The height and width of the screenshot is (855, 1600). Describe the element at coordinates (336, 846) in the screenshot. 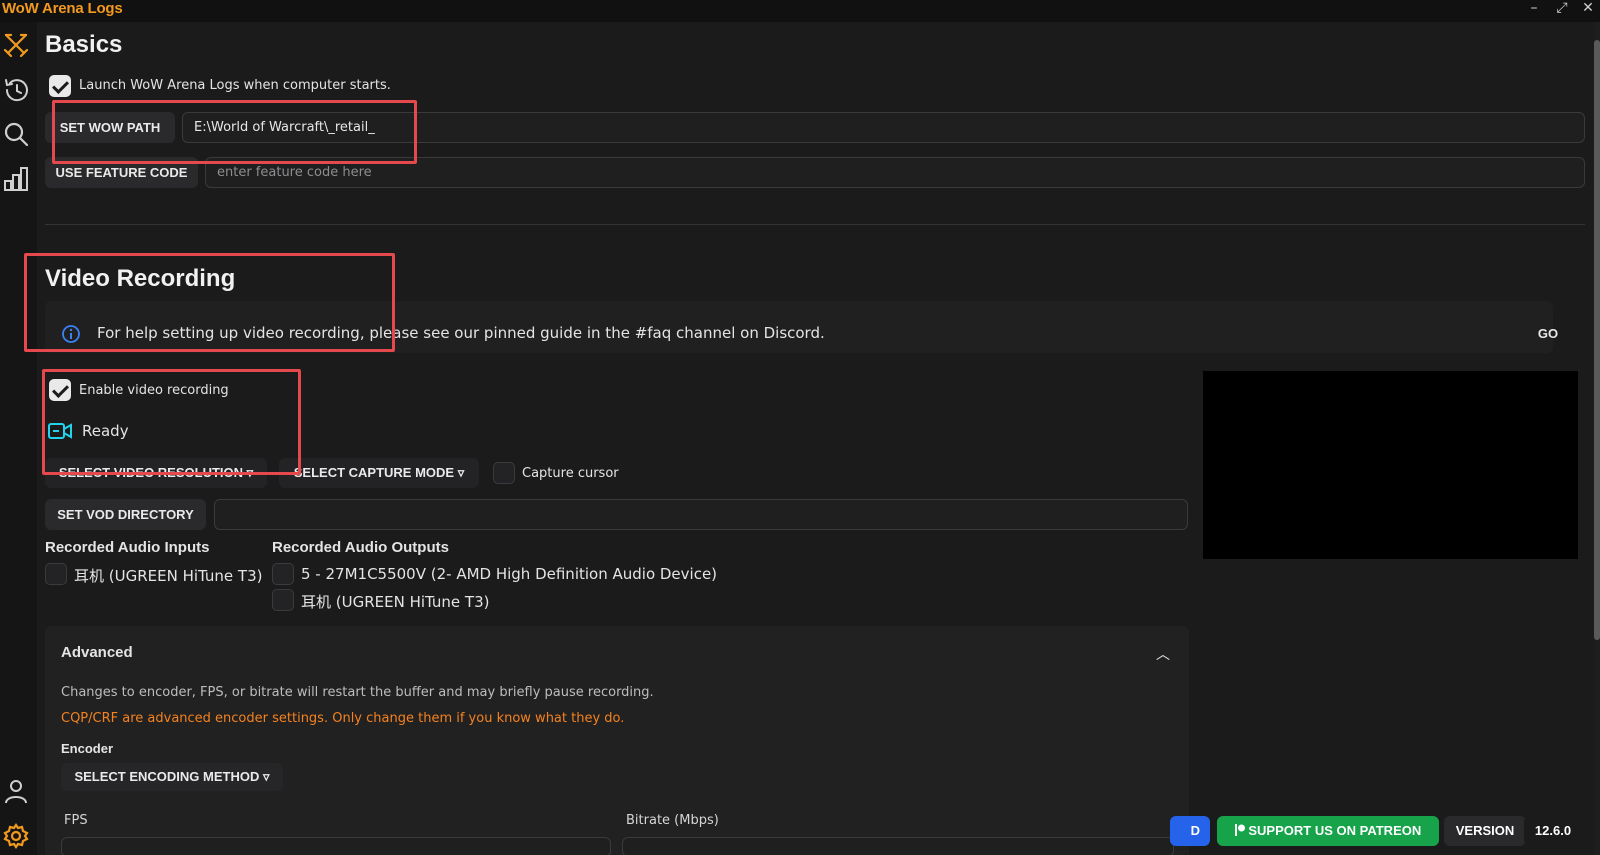

I see `fps-input` at that location.